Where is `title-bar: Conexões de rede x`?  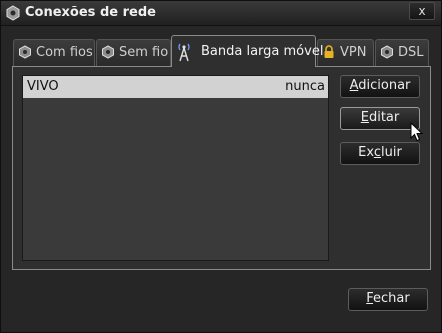
title-bar: Conexões de rede x is located at coordinates (221, 13).